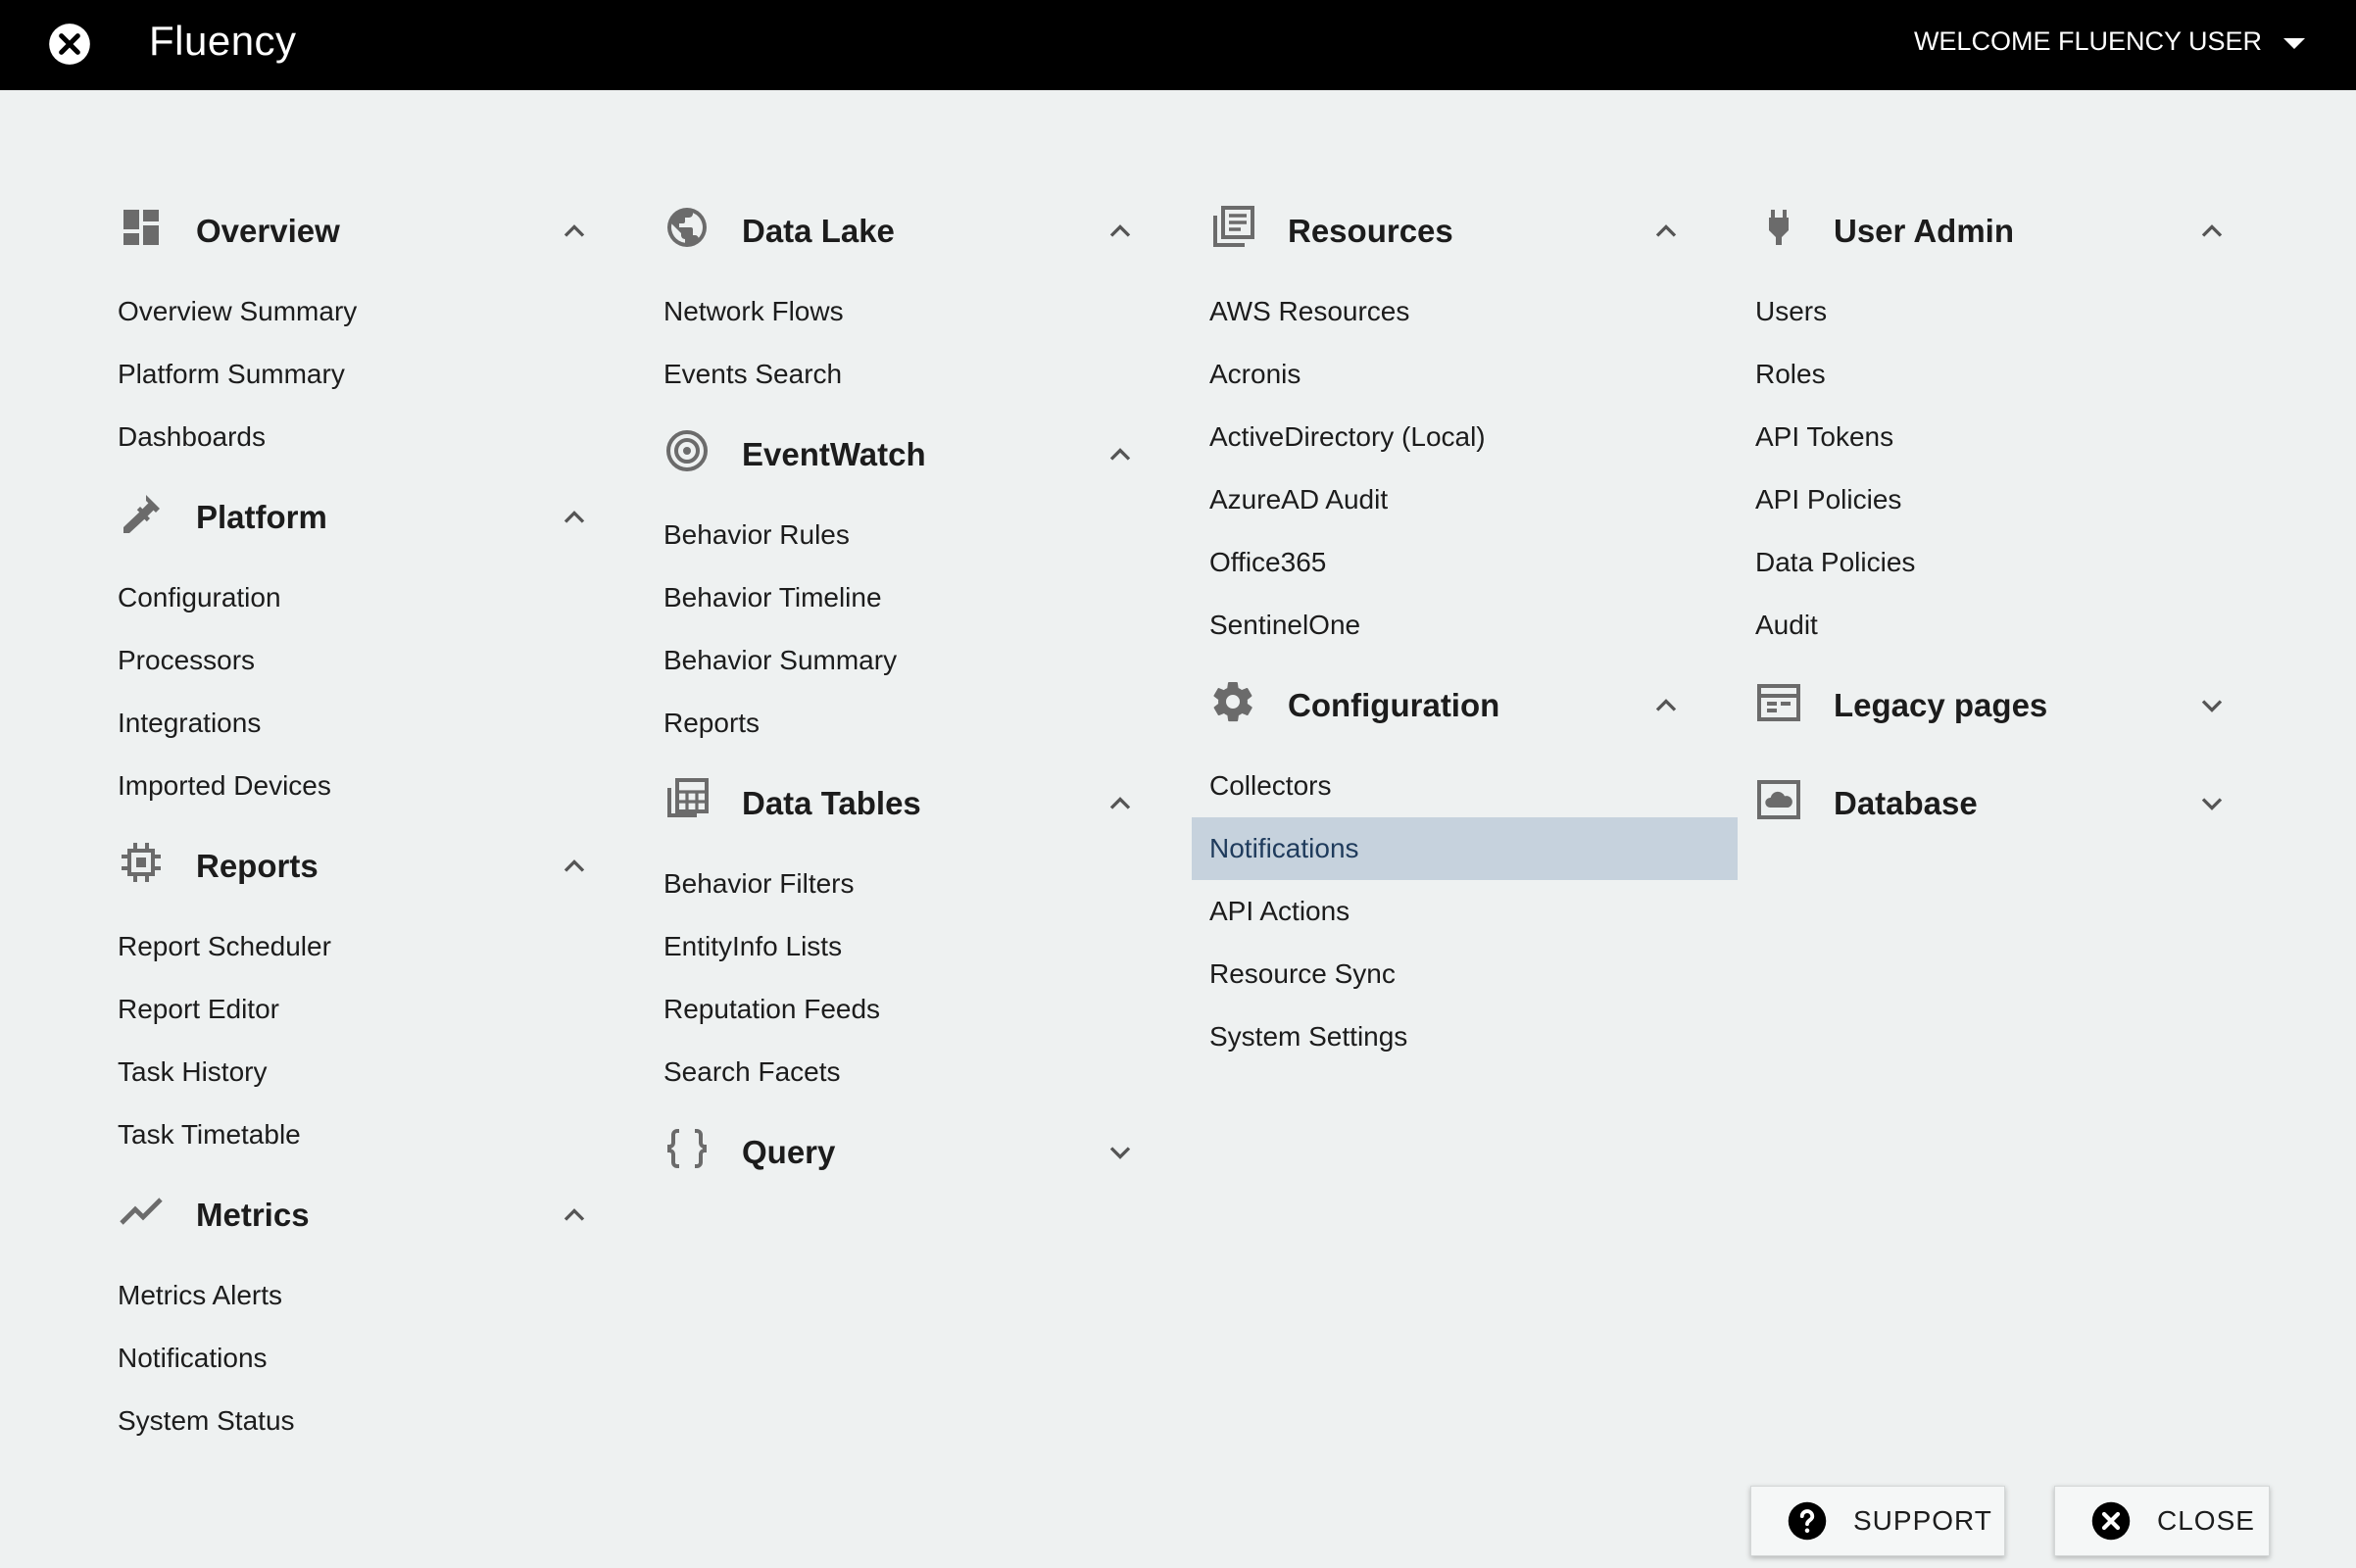 The height and width of the screenshot is (1568, 2356). Describe the element at coordinates (253, 1215) in the screenshot. I see `section-title: Metrics` at that location.